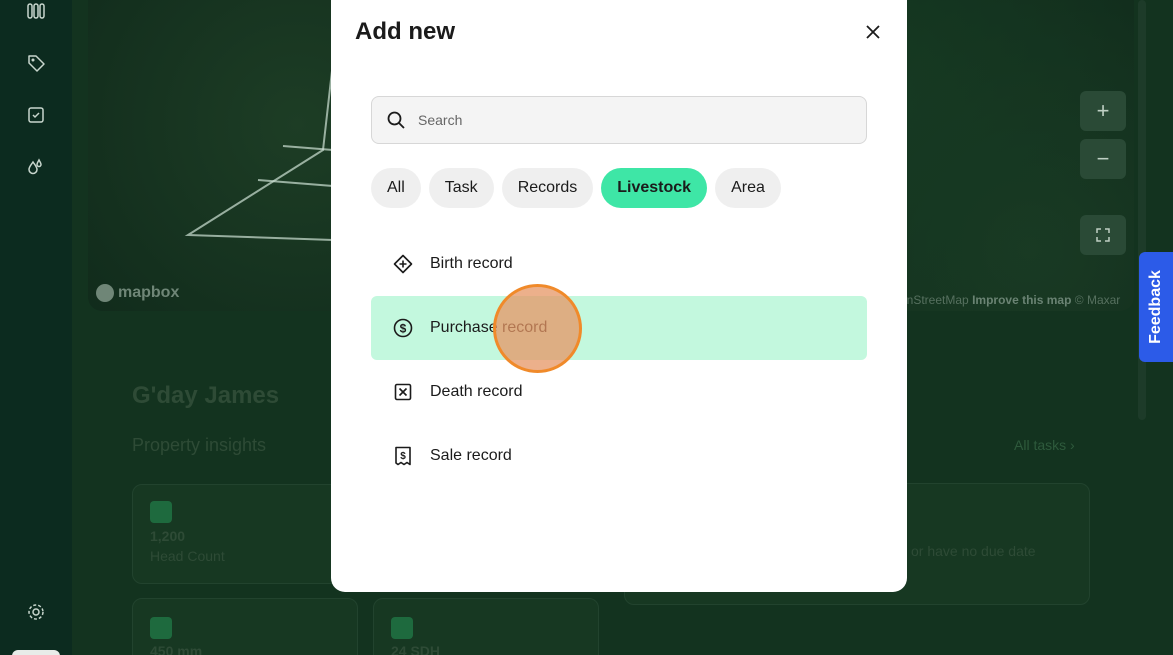  What do you see at coordinates (461, 188) in the screenshot?
I see `chip-task: Task` at bounding box center [461, 188].